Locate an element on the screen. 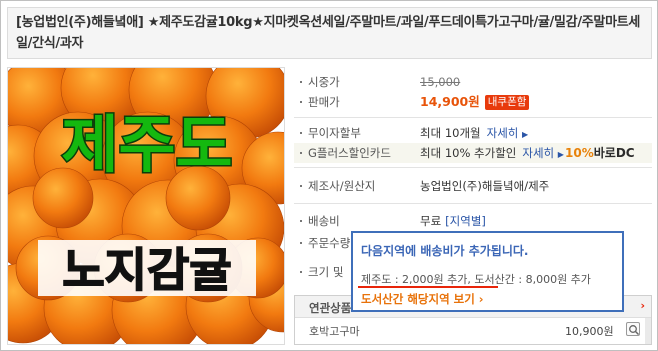  image-top-text: 제주도 is located at coordinates (146, 144).